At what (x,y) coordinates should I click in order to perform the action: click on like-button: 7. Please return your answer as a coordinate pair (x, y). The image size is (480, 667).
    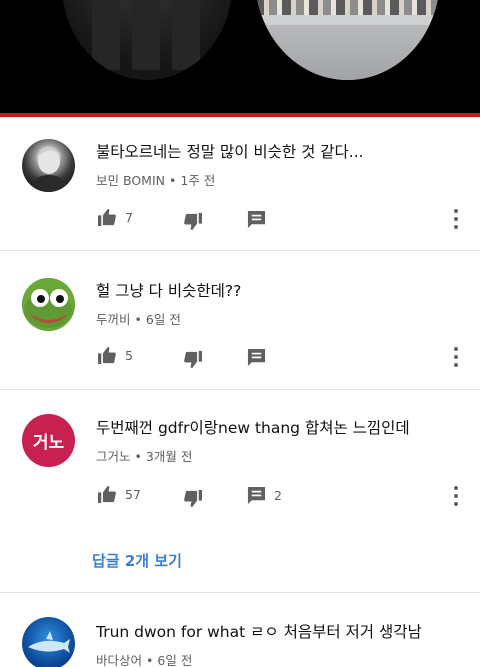
    Looking at the image, I should click on (115, 217).